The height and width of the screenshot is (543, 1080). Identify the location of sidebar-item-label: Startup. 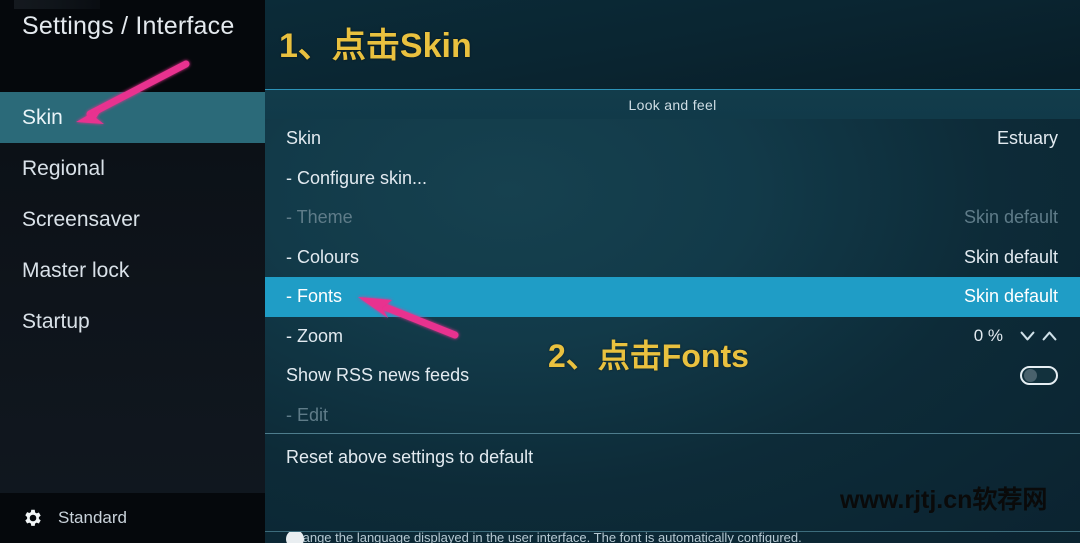
(56, 321).